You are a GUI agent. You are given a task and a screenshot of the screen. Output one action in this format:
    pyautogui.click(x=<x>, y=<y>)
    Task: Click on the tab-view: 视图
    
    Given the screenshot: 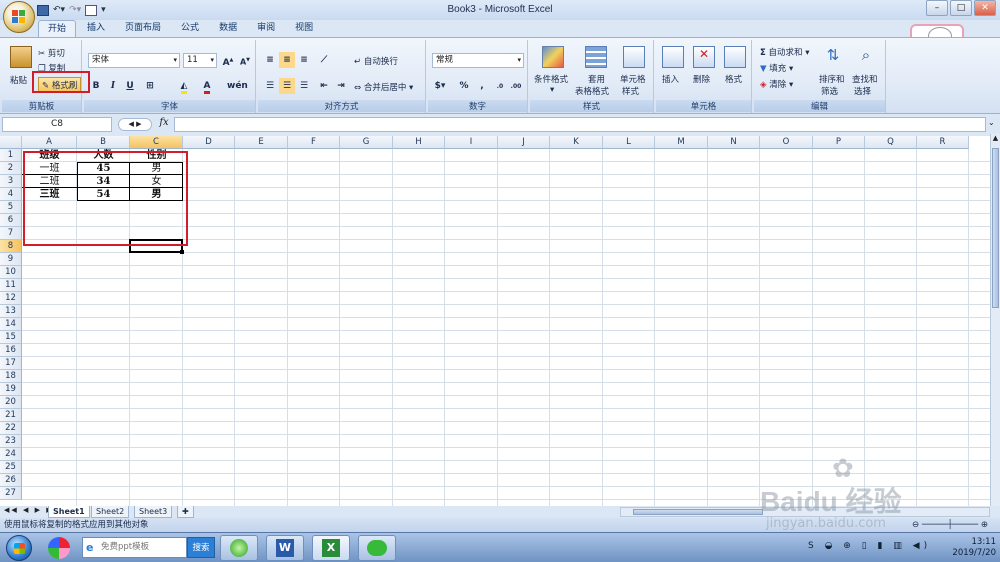 What is the action you would take?
    pyautogui.click(x=304, y=28)
    